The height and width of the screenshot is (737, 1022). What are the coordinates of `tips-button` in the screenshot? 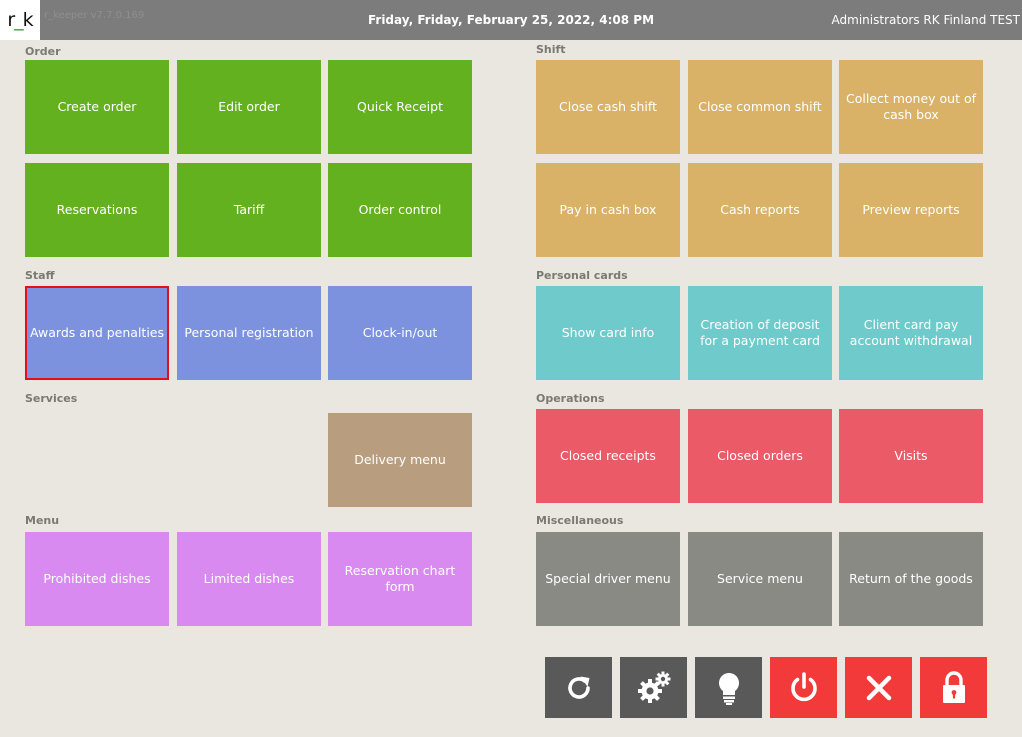 It's located at (728, 687).